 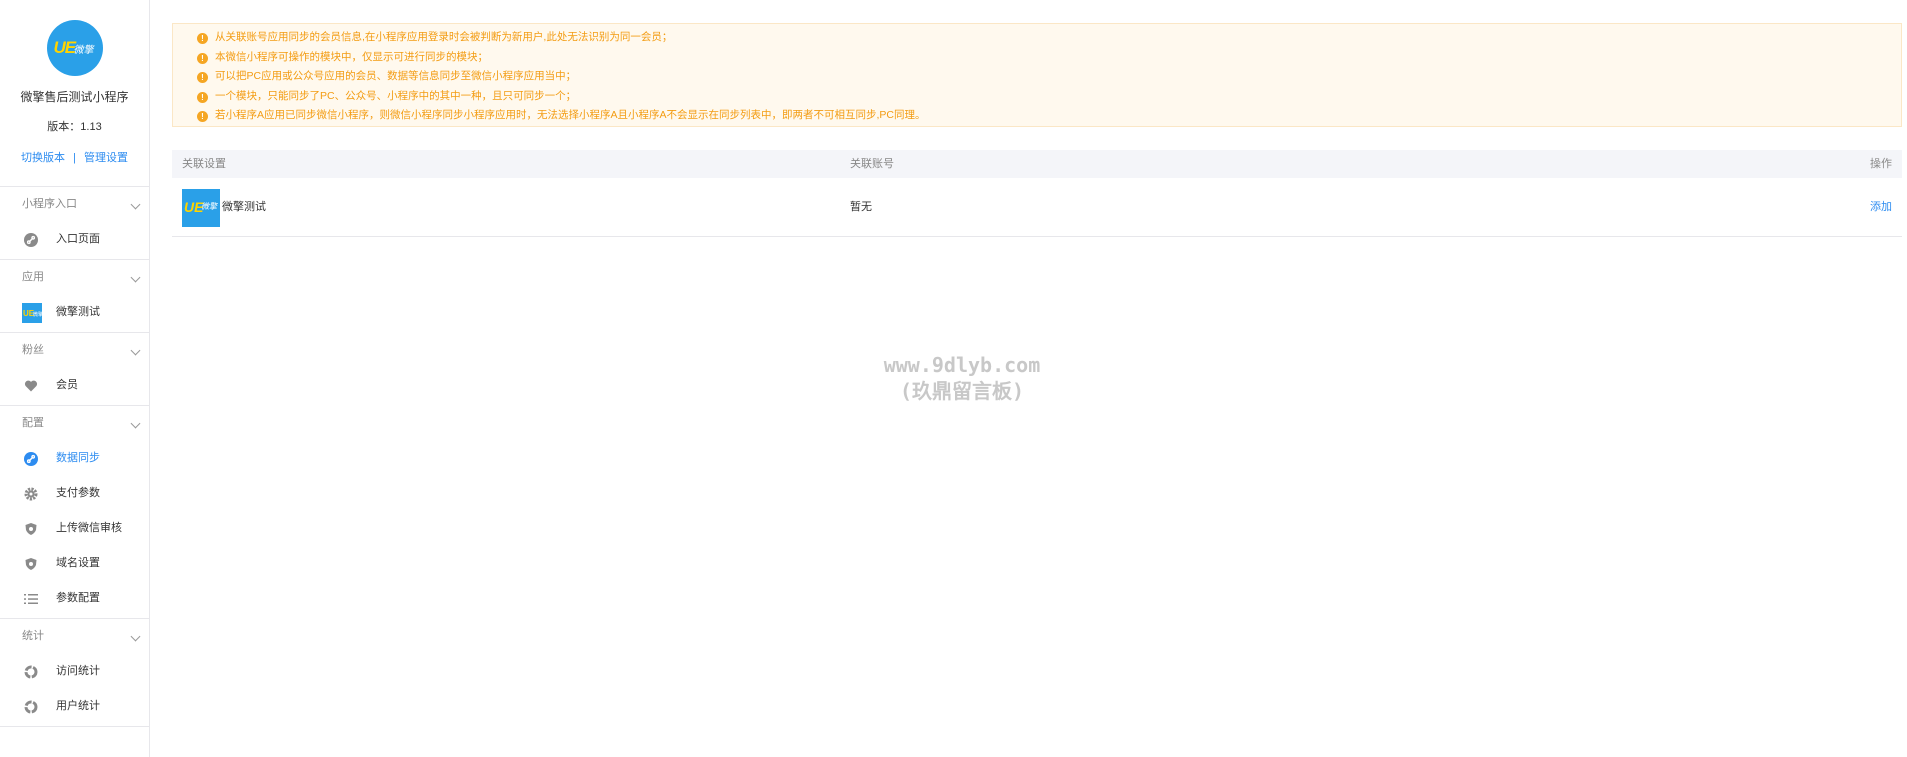 I want to click on header-action: 操作, so click(x=1881, y=164).